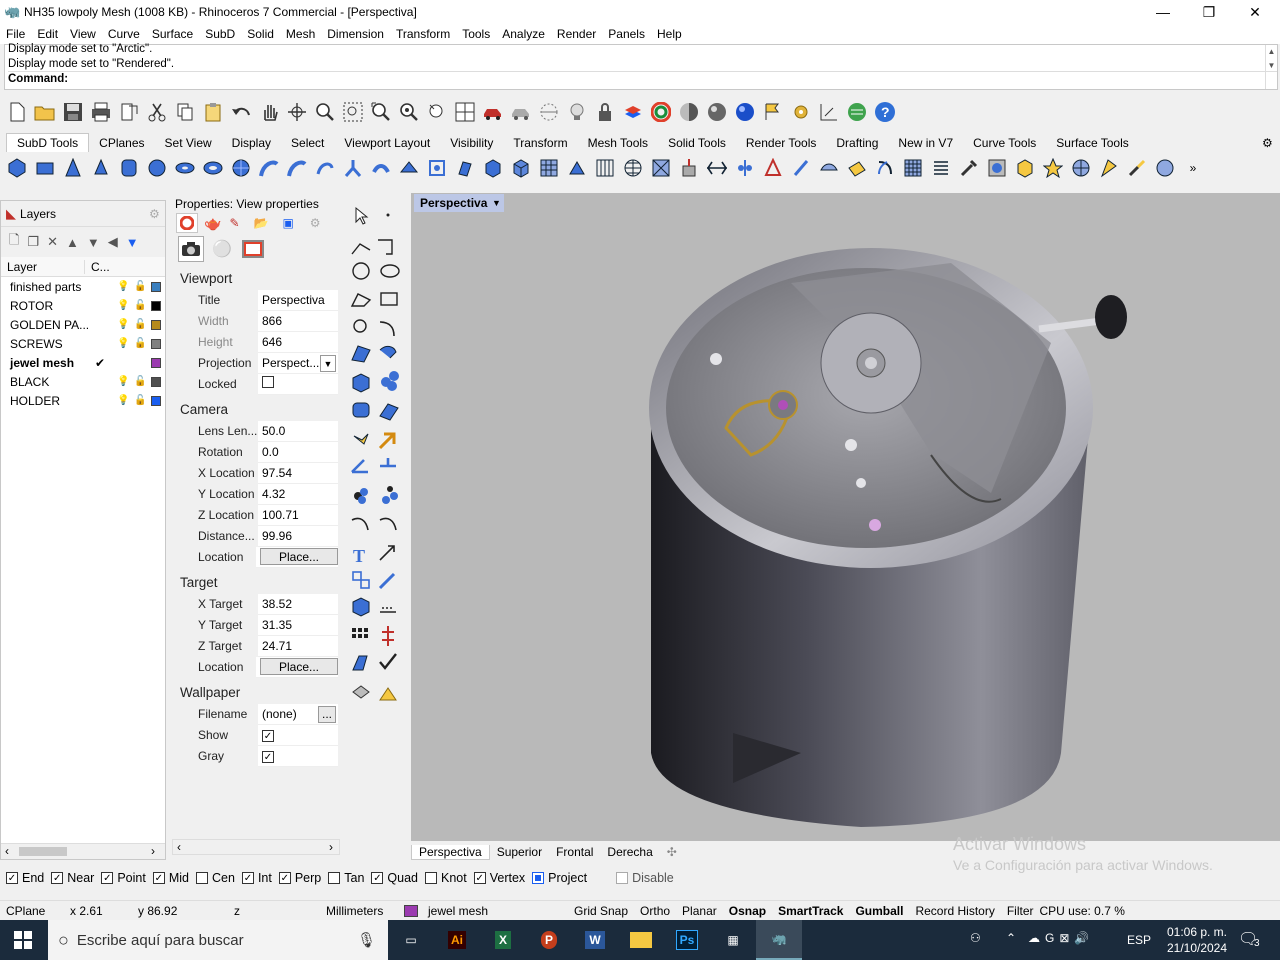 This screenshot has width=1280, height=960. Describe the element at coordinates (493, 112) in the screenshot. I see `car-icon` at that location.